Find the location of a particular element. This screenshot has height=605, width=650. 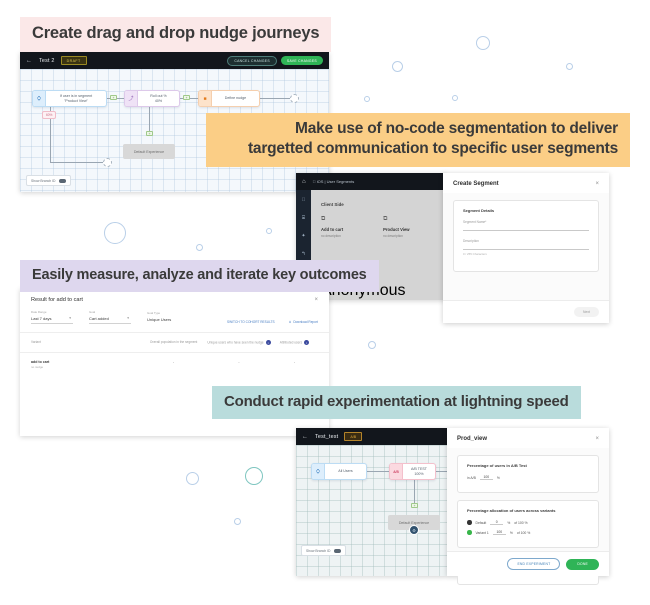

node-all-users: ⛭ All Users is located at coordinates (339, 471).